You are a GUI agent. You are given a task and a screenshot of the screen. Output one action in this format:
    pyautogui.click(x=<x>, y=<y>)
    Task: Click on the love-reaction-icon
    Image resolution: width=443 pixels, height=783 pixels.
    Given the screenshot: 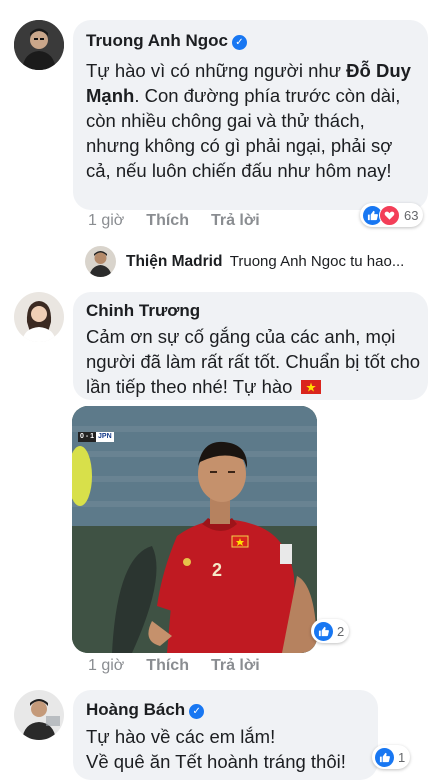 What is the action you would take?
    pyautogui.click(x=389, y=215)
    